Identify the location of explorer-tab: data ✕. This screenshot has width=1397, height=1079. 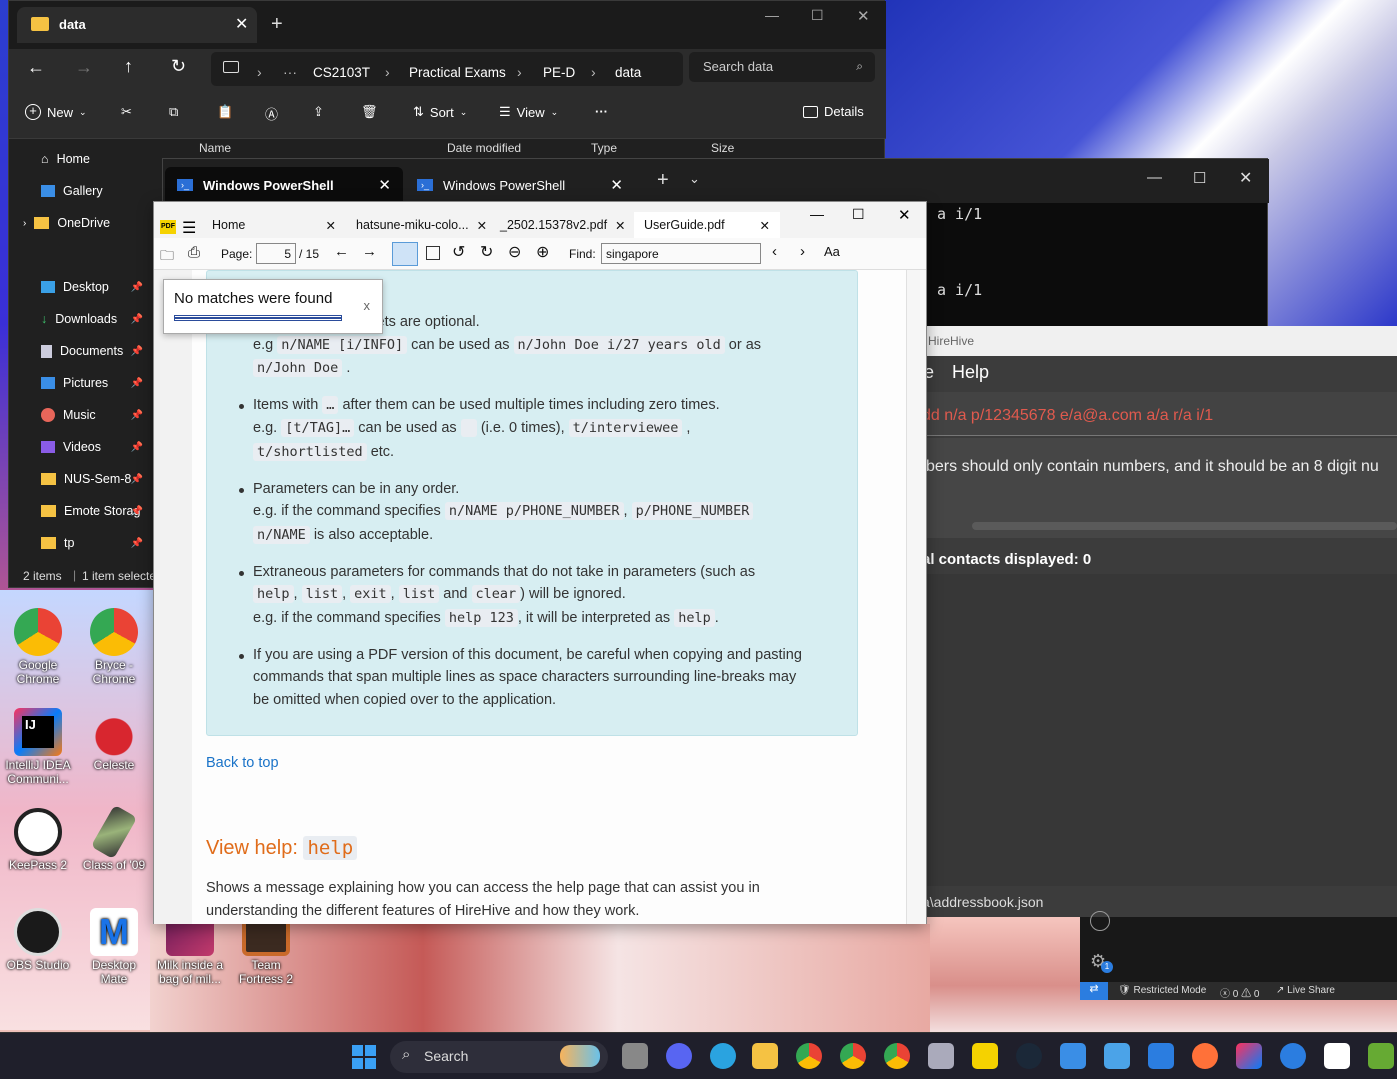
(137, 25).